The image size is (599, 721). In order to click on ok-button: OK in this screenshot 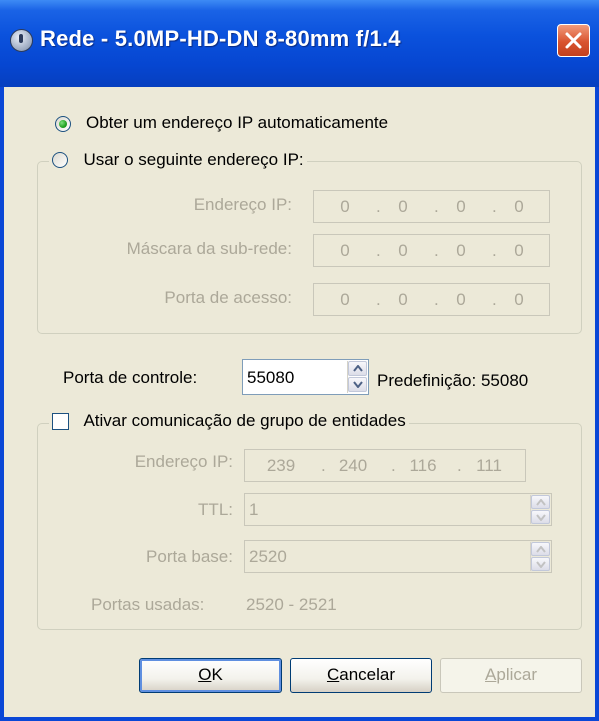, I will do `click(210, 675)`.